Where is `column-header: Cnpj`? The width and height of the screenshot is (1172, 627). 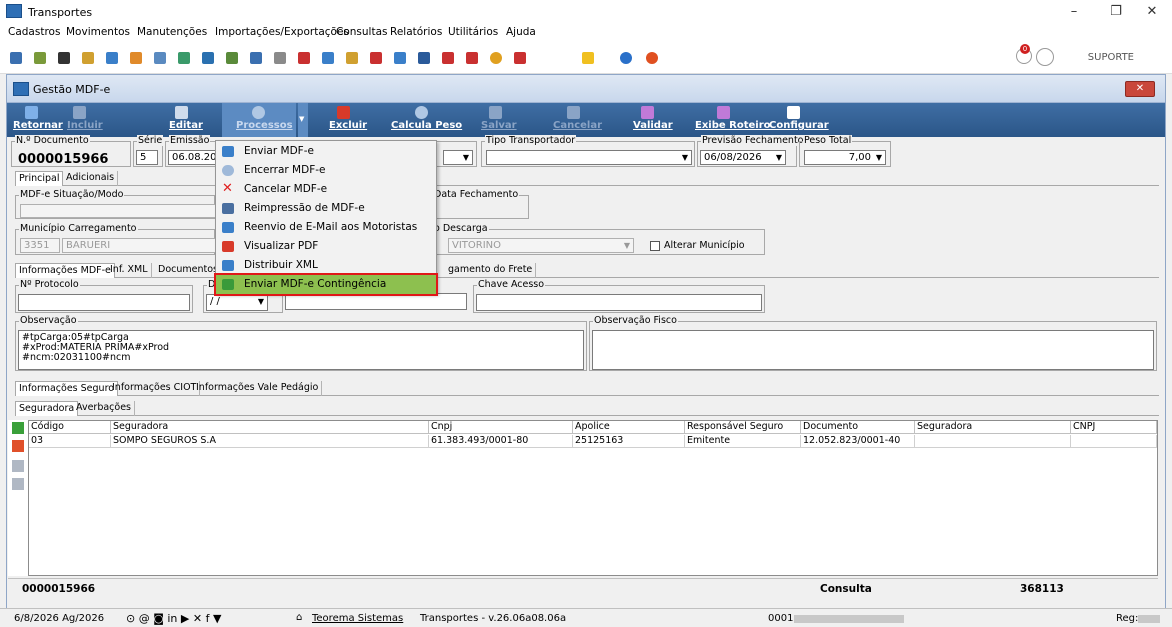
column-header: Cnpj is located at coordinates (501, 427).